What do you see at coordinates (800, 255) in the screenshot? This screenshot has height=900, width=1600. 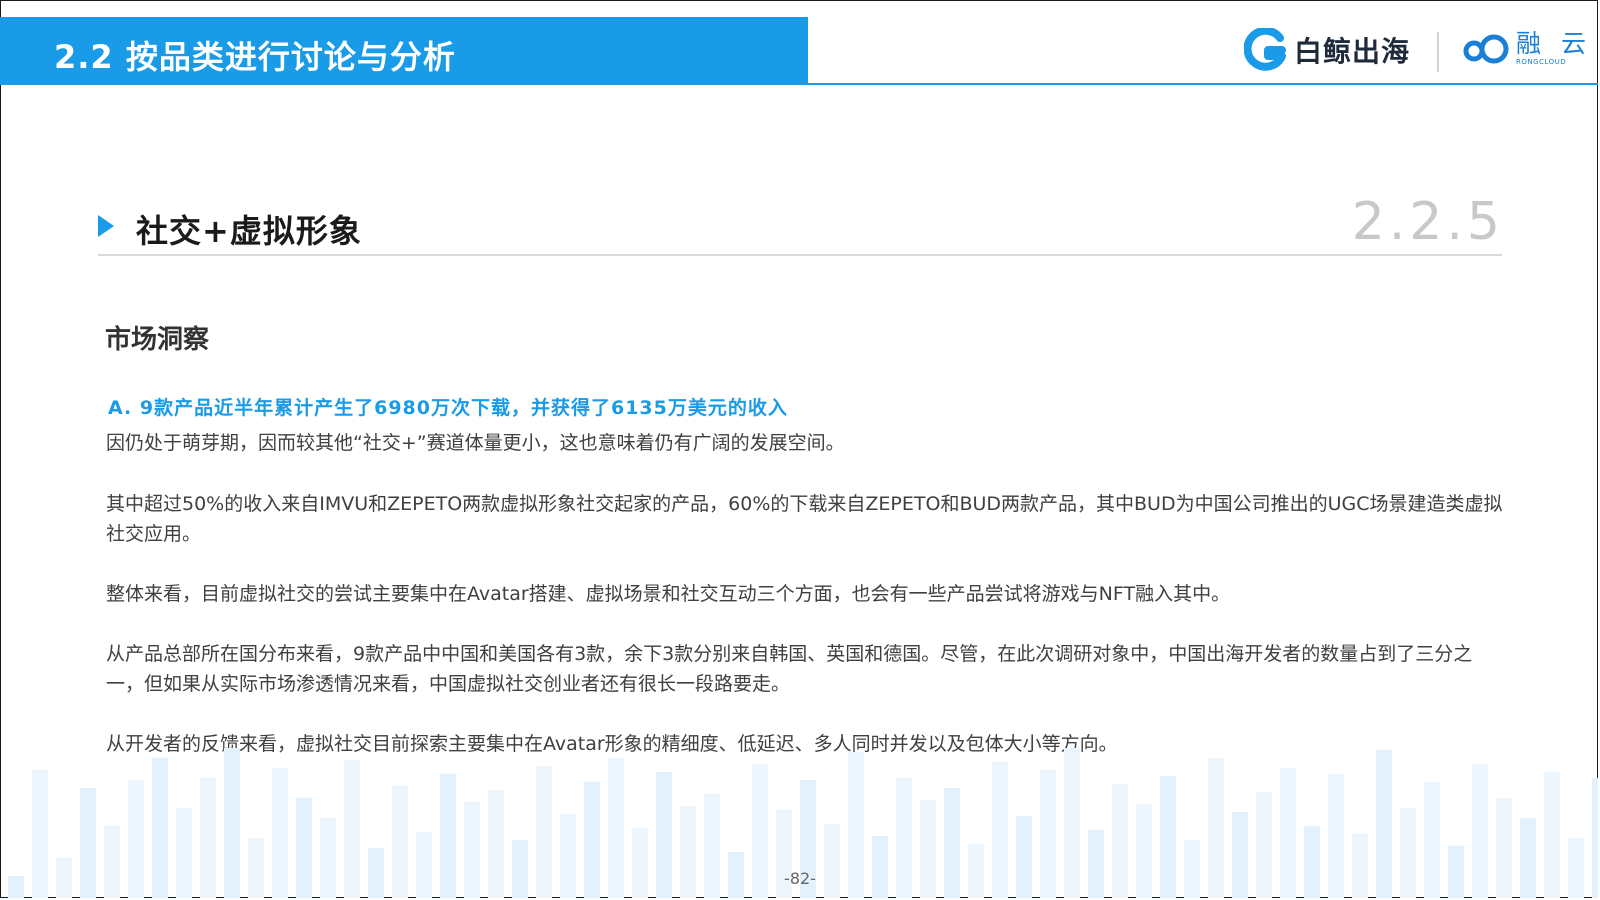 I see `section-divider` at bounding box center [800, 255].